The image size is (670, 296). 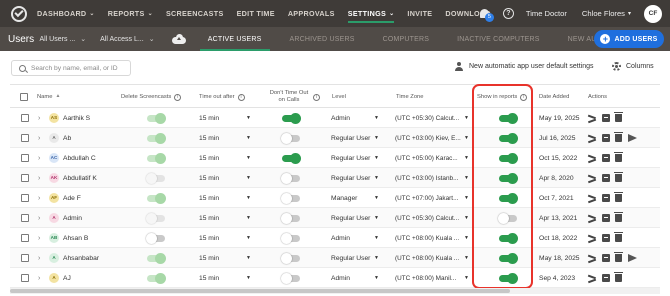 What do you see at coordinates (554, 97) in the screenshot?
I see `col-header-date-added: Date Added` at bounding box center [554, 97].